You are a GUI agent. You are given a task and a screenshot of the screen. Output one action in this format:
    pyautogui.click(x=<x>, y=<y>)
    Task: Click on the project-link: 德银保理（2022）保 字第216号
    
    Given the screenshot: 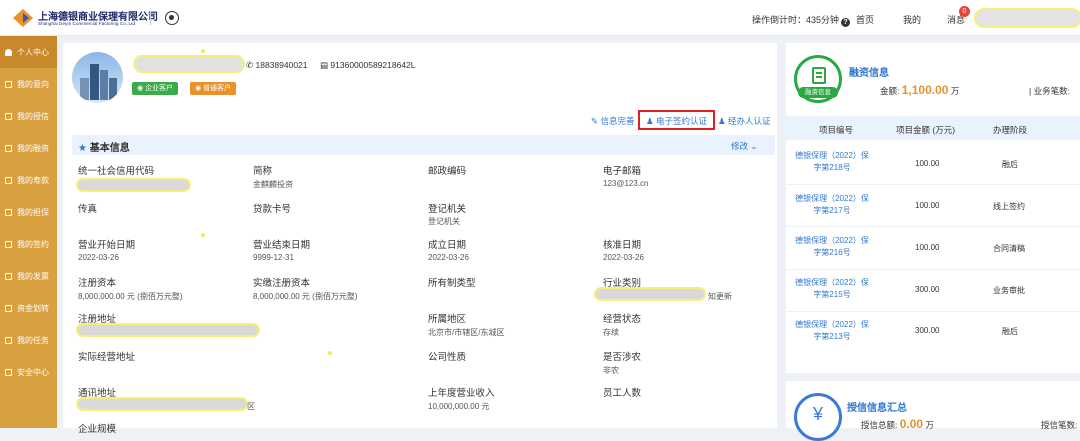 What is the action you would take?
    pyautogui.click(x=832, y=247)
    